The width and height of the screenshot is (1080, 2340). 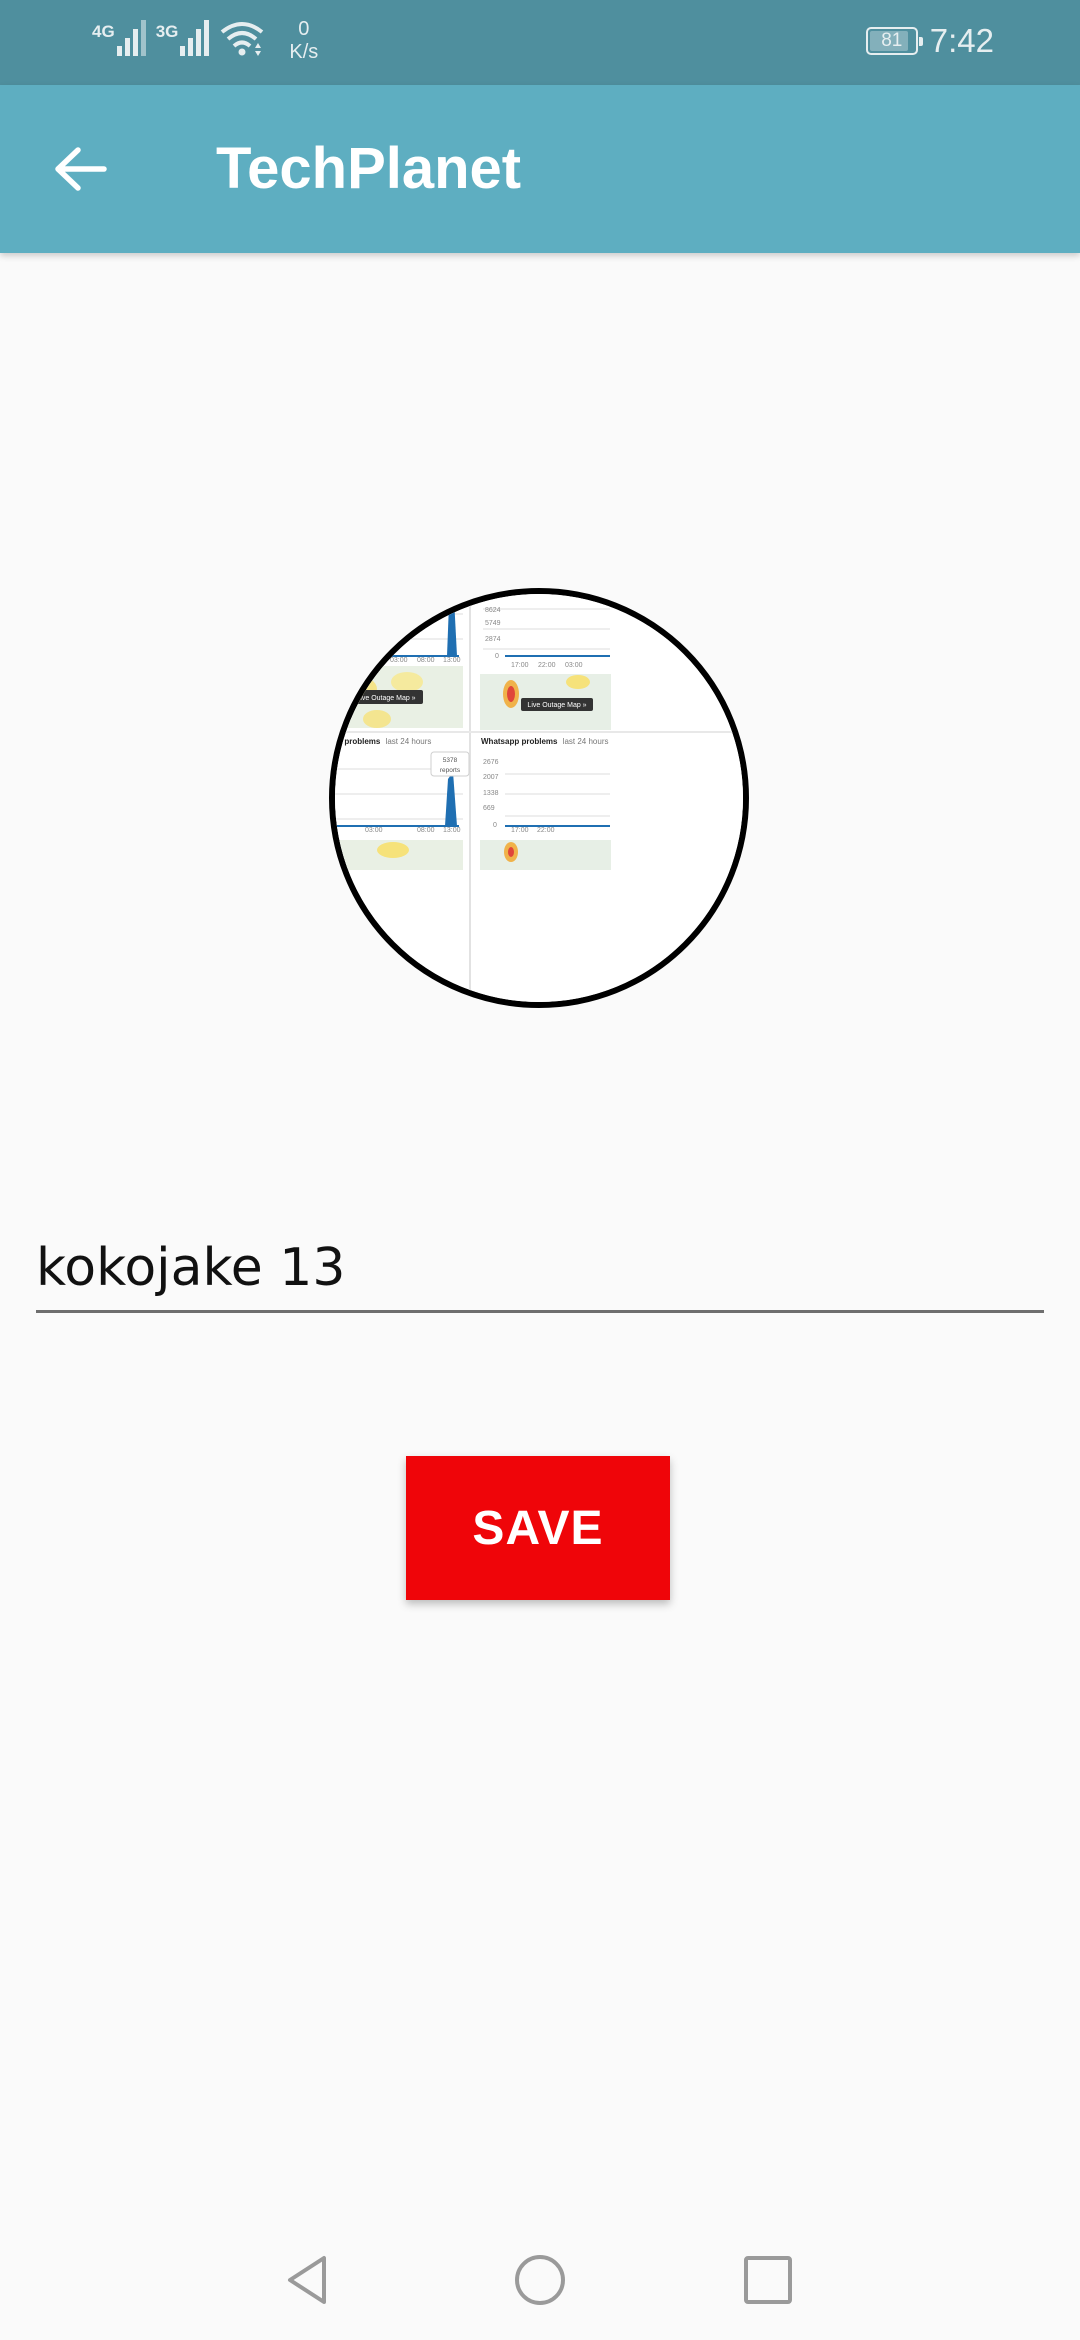 What do you see at coordinates (491, 777) in the screenshot?
I see `tick-label: 2007` at bounding box center [491, 777].